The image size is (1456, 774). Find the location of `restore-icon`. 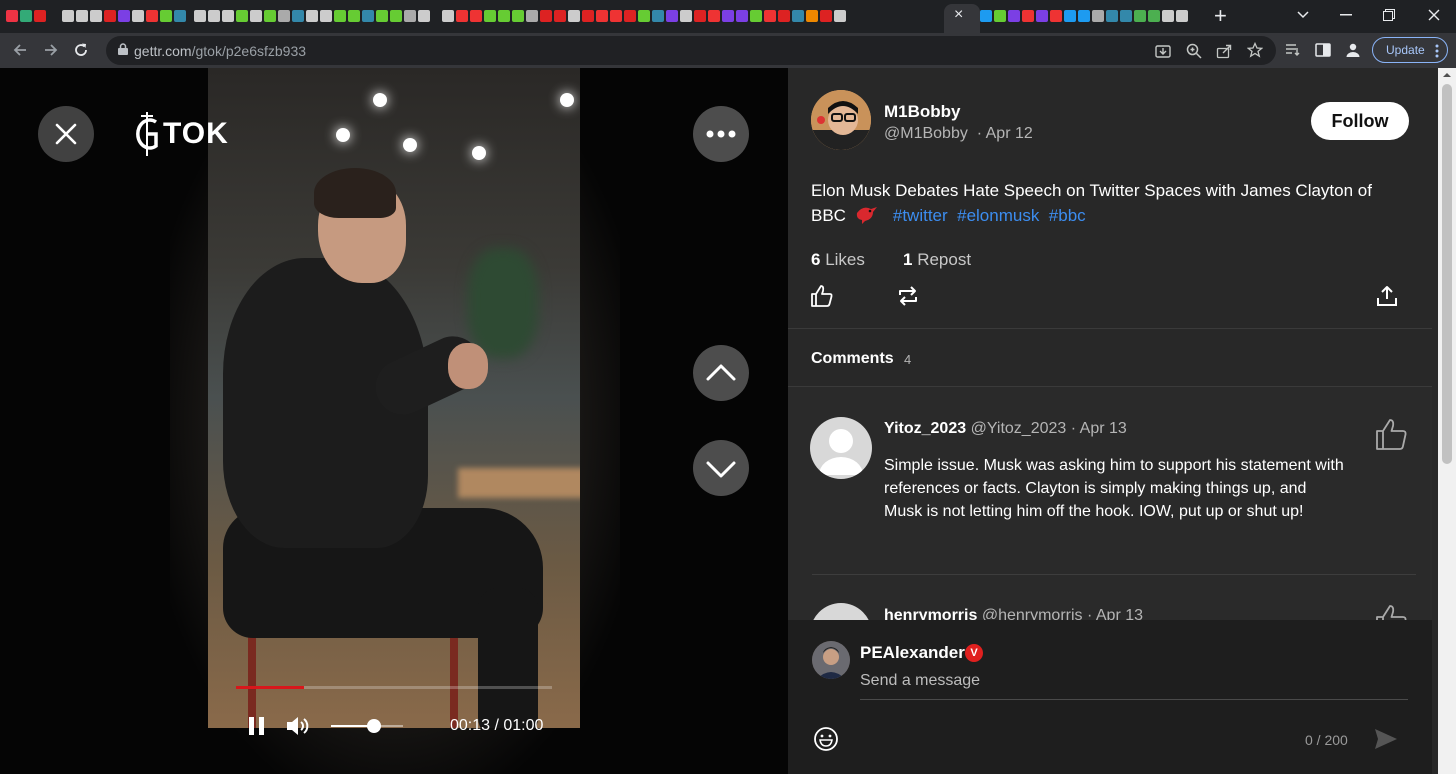

restore-icon is located at coordinates (1389, 15).